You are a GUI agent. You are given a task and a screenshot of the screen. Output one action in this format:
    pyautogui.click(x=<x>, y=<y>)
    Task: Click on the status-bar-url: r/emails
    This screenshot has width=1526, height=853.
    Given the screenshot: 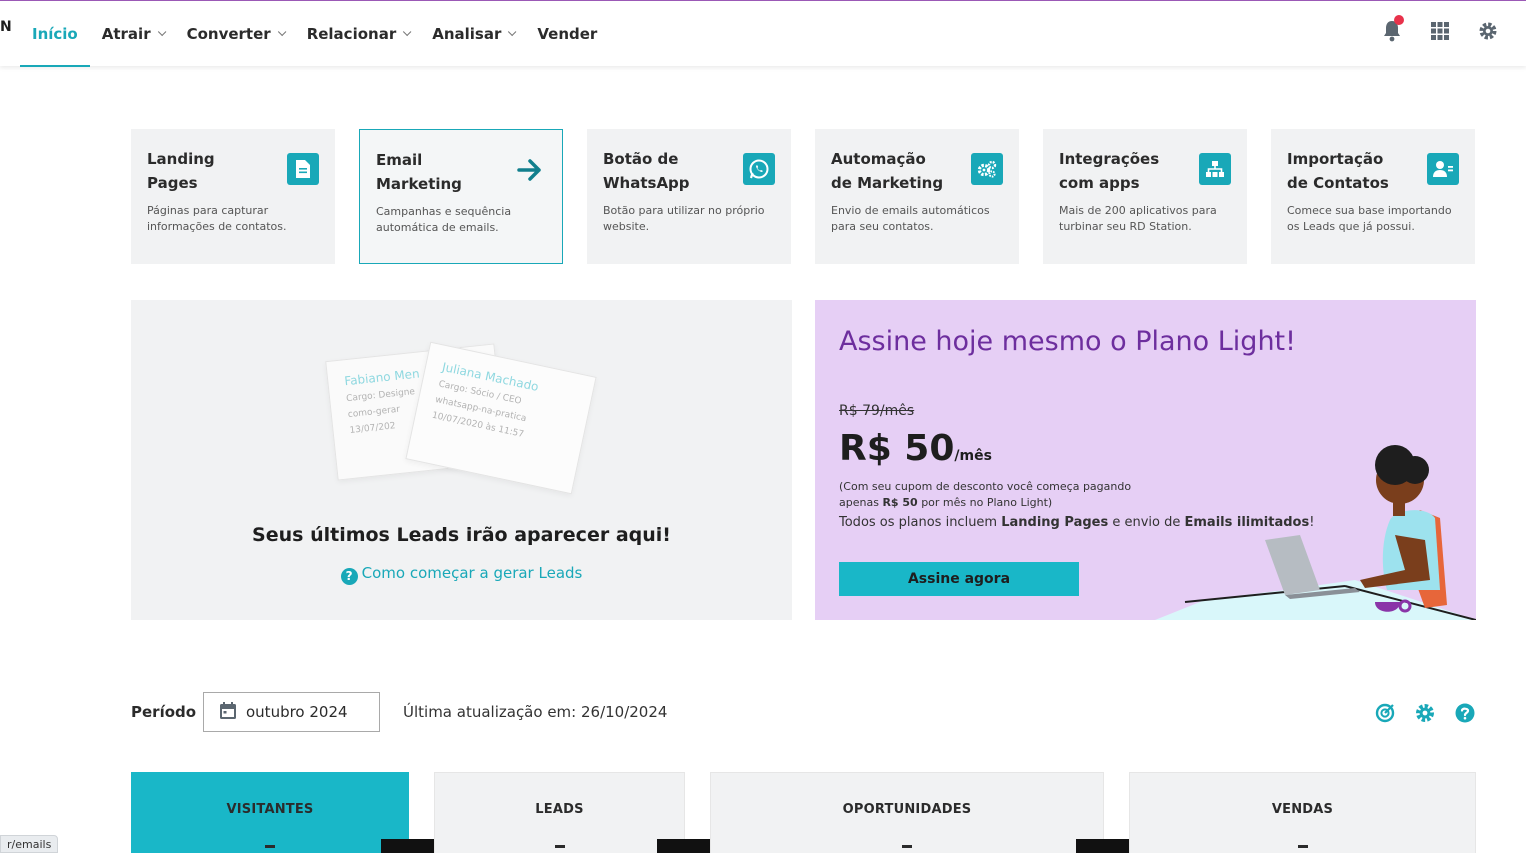 What is the action you would take?
    pyautogui.click(x=29, y=844)
    